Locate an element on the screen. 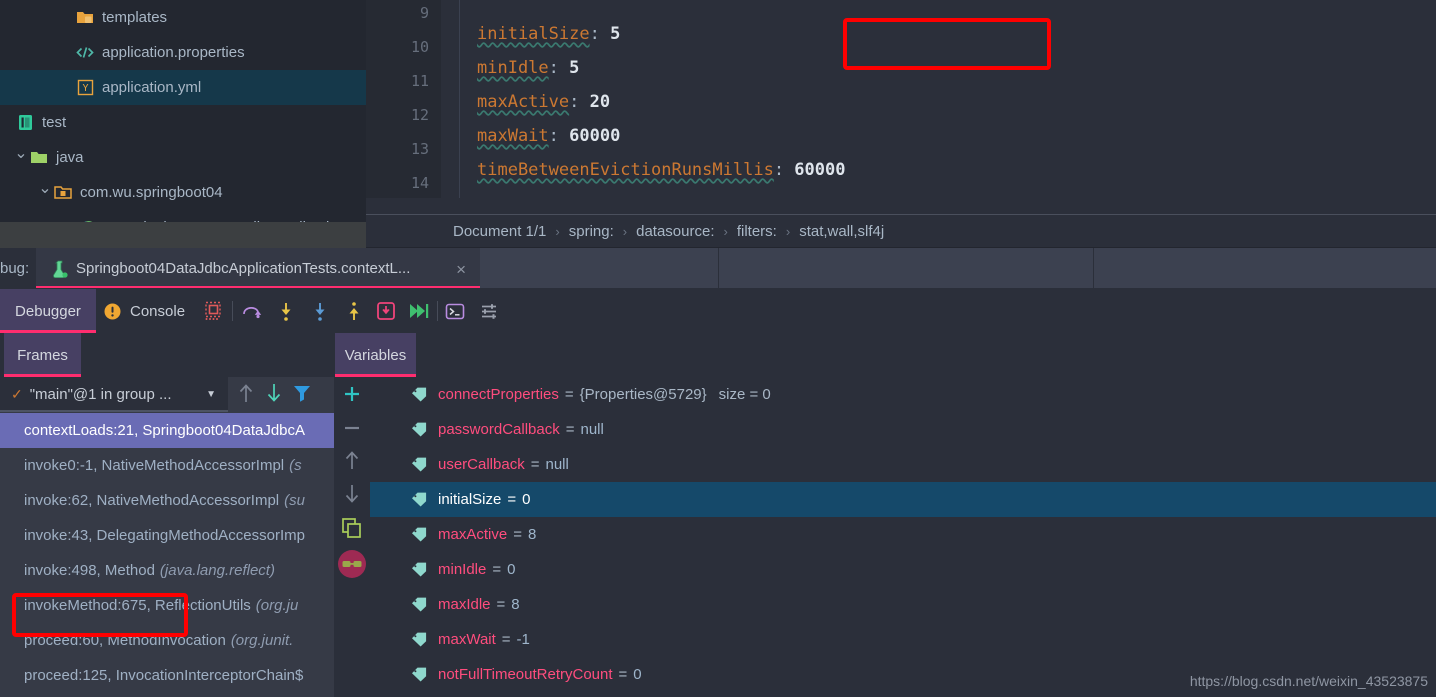  variable-row: passwordCallback = null is located at coordinates (903, 429).